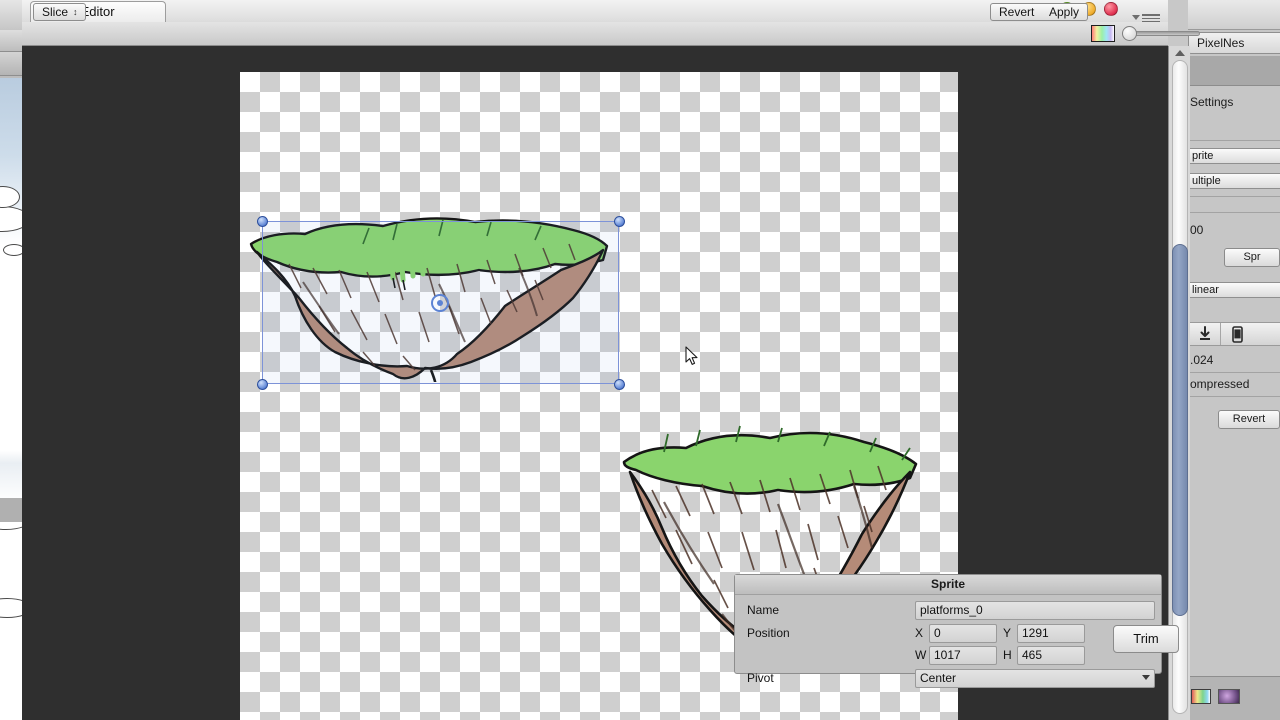 The width and height of the screenshot is (1280, 720). Describe the element at coordinates (1103, 33) in the screenshot. I see `rgb-alpha-toggle-icon` at that location.